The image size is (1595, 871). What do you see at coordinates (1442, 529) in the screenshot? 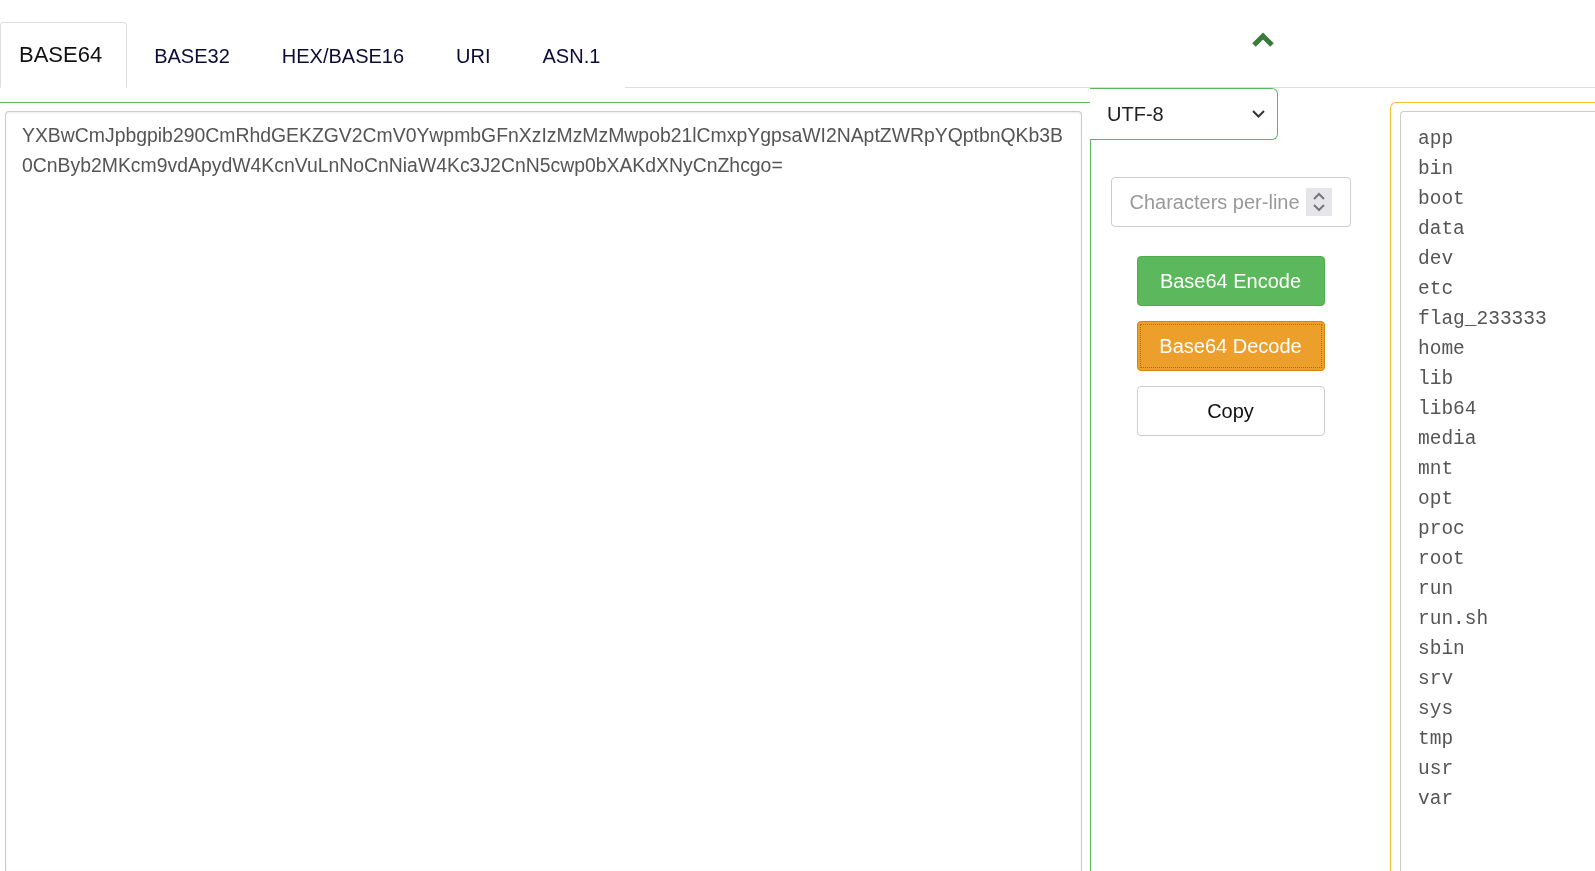
I see `output-line: proc` at bounding box center [1442, 529].